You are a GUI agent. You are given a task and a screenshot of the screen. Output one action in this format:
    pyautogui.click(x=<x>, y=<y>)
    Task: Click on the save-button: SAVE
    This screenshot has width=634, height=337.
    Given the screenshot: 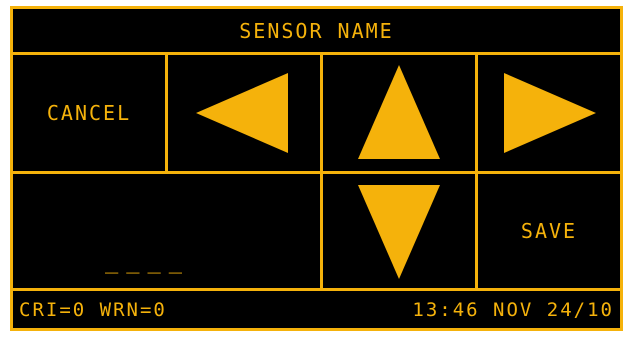 What is the action you would take?
    pyautogui.click(x=549, y=231)
    